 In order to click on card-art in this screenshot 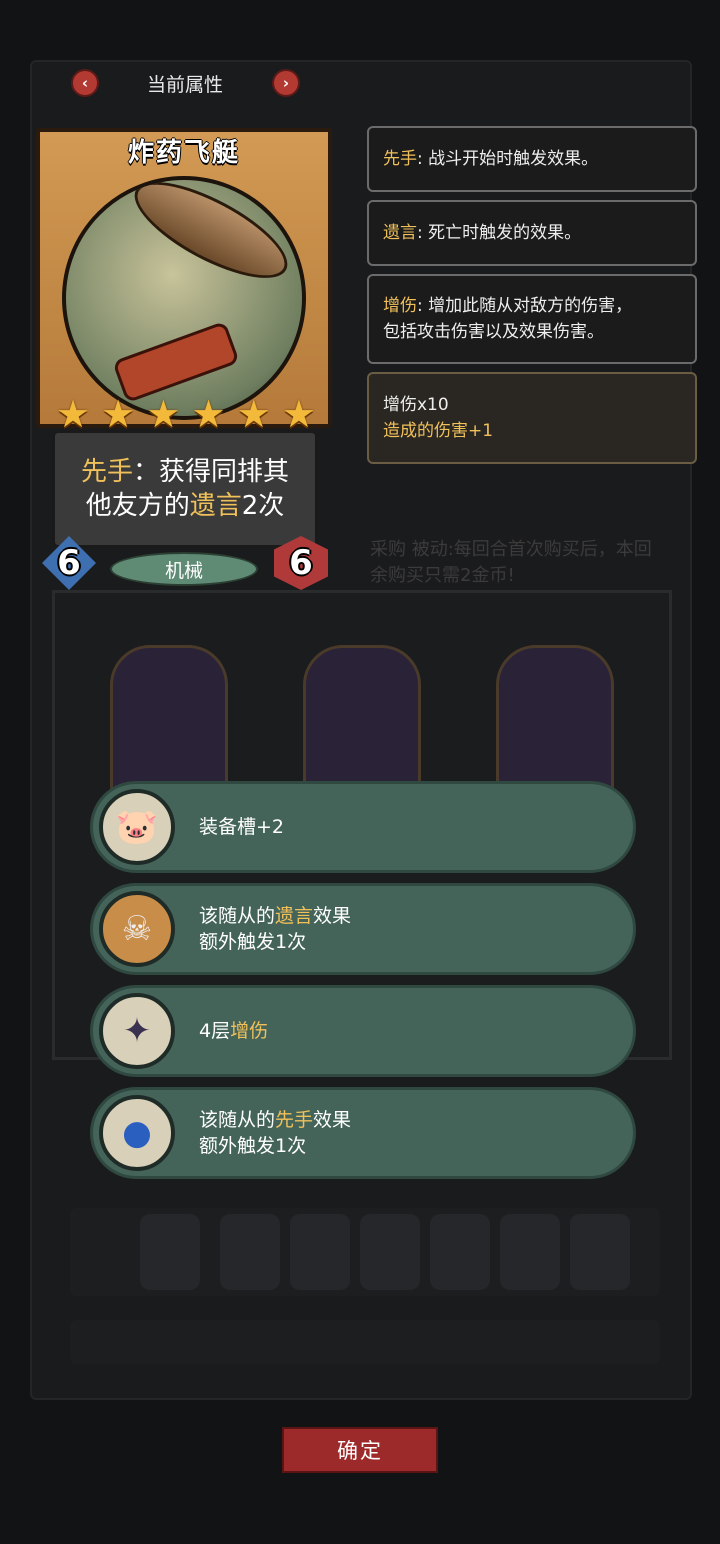, I will do `click(184, 298)`.